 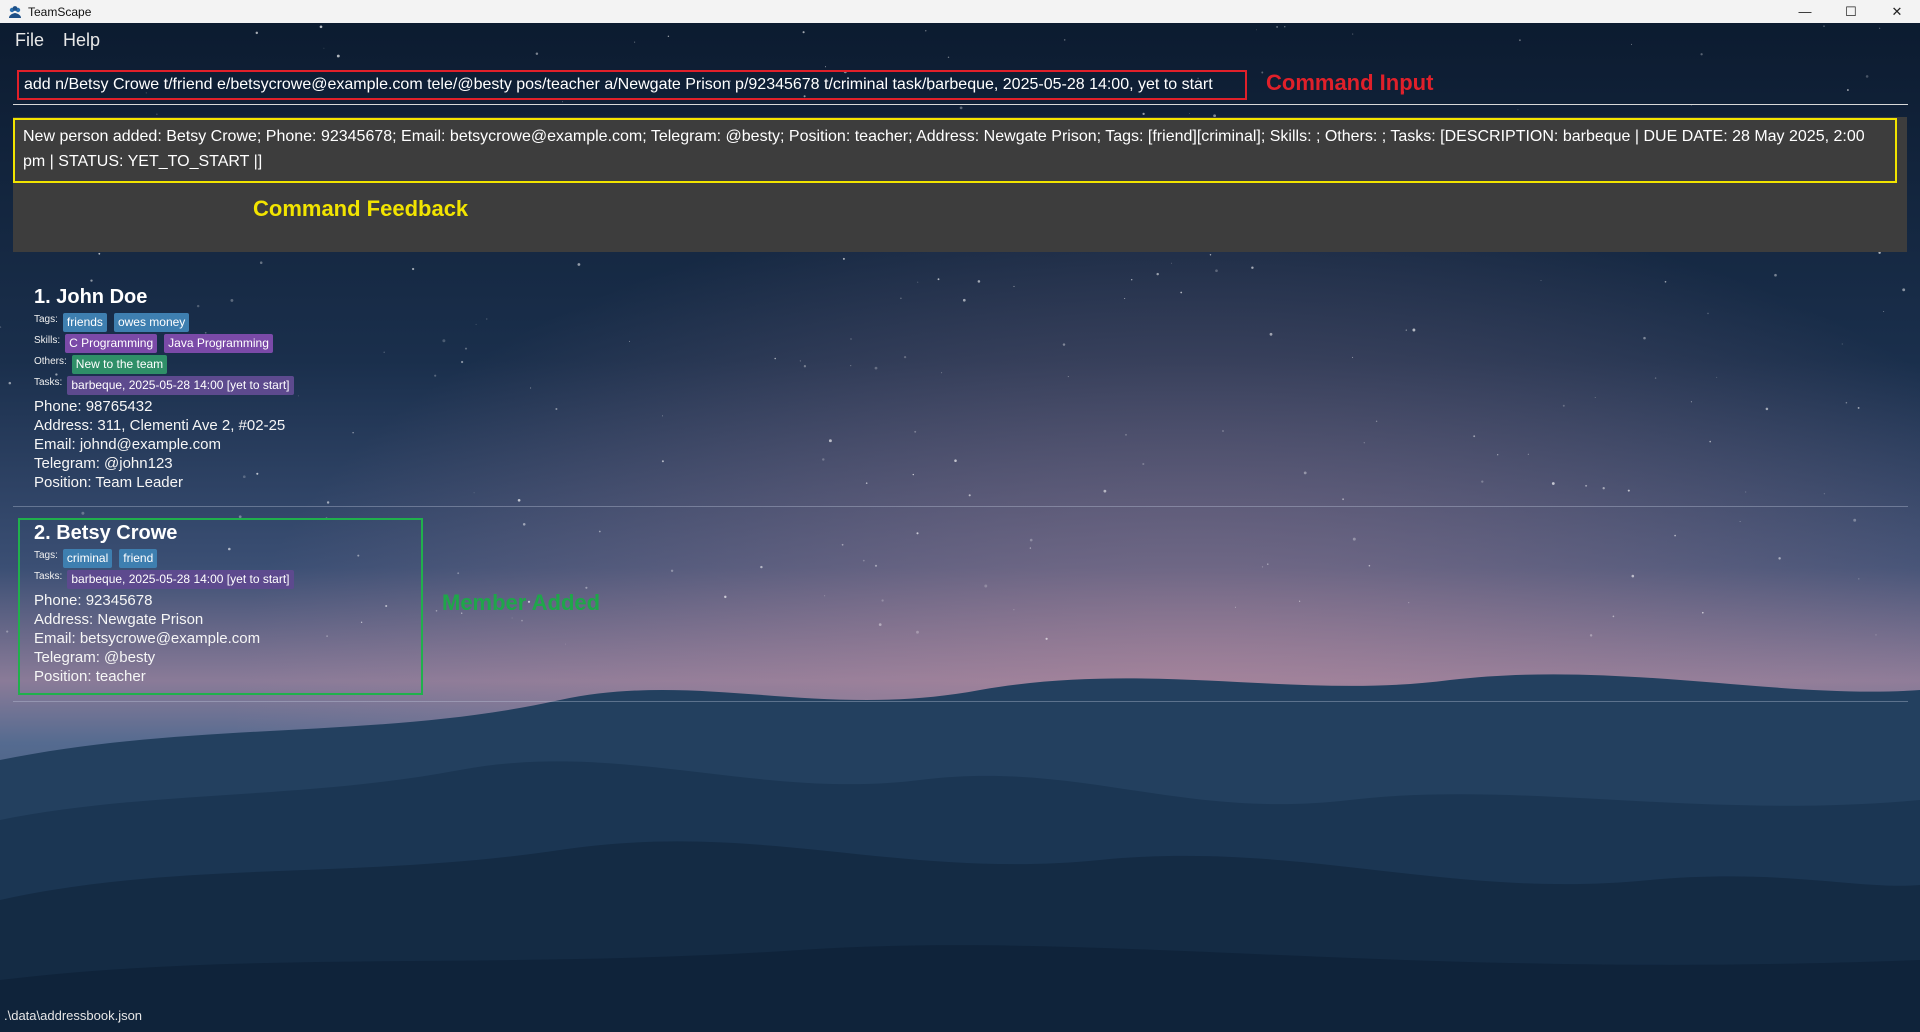 I want to click on tags-row: Tags: criminal friend, so click(x=167, y=559).